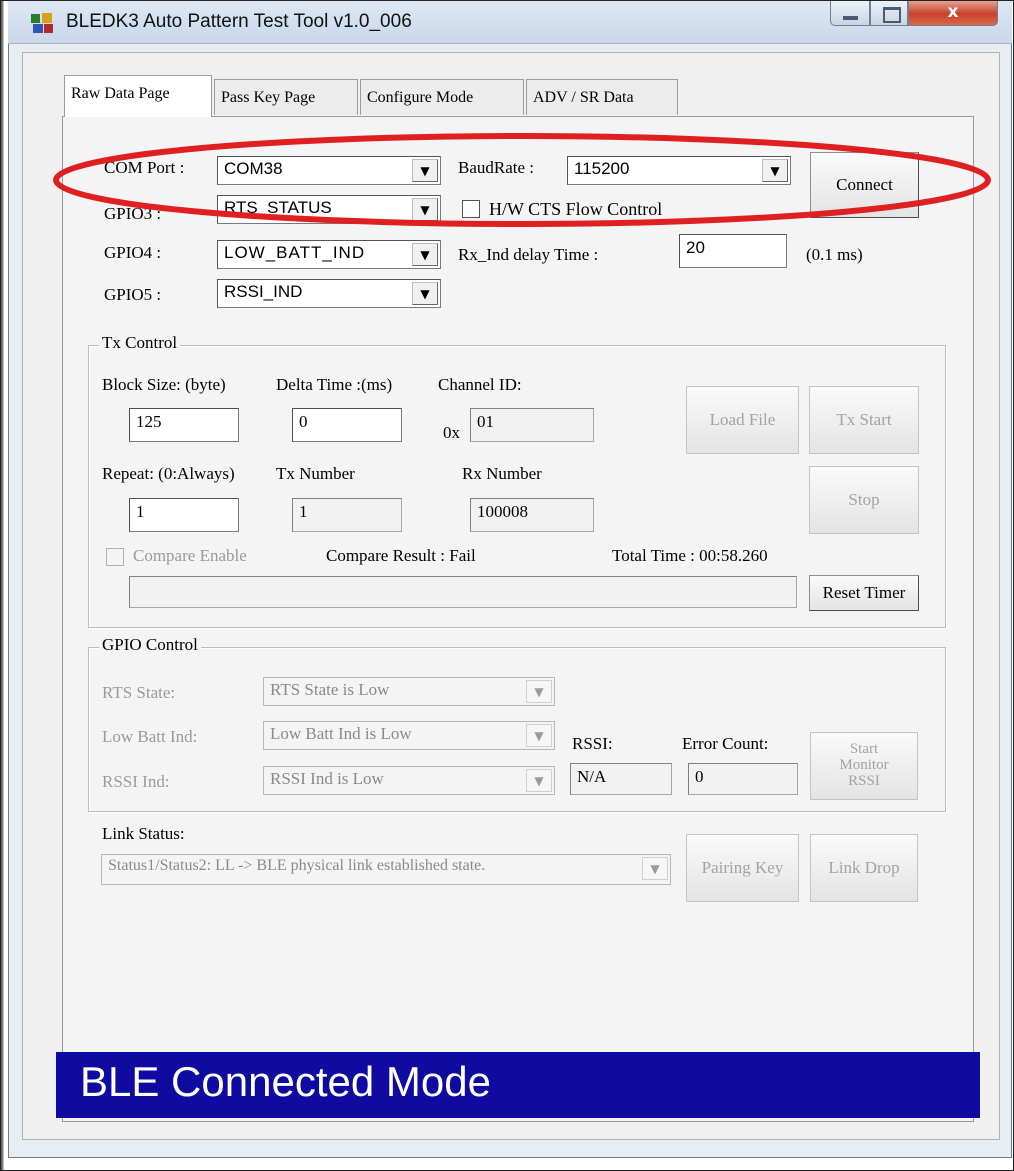 This screenshot has width=1014, height=1171. Describe the element at coordinates (510, 22) in the screenshot. I see `title-bar: BLEDK3 Auto Pattern Test Tool v1.0_006 x` at that location.